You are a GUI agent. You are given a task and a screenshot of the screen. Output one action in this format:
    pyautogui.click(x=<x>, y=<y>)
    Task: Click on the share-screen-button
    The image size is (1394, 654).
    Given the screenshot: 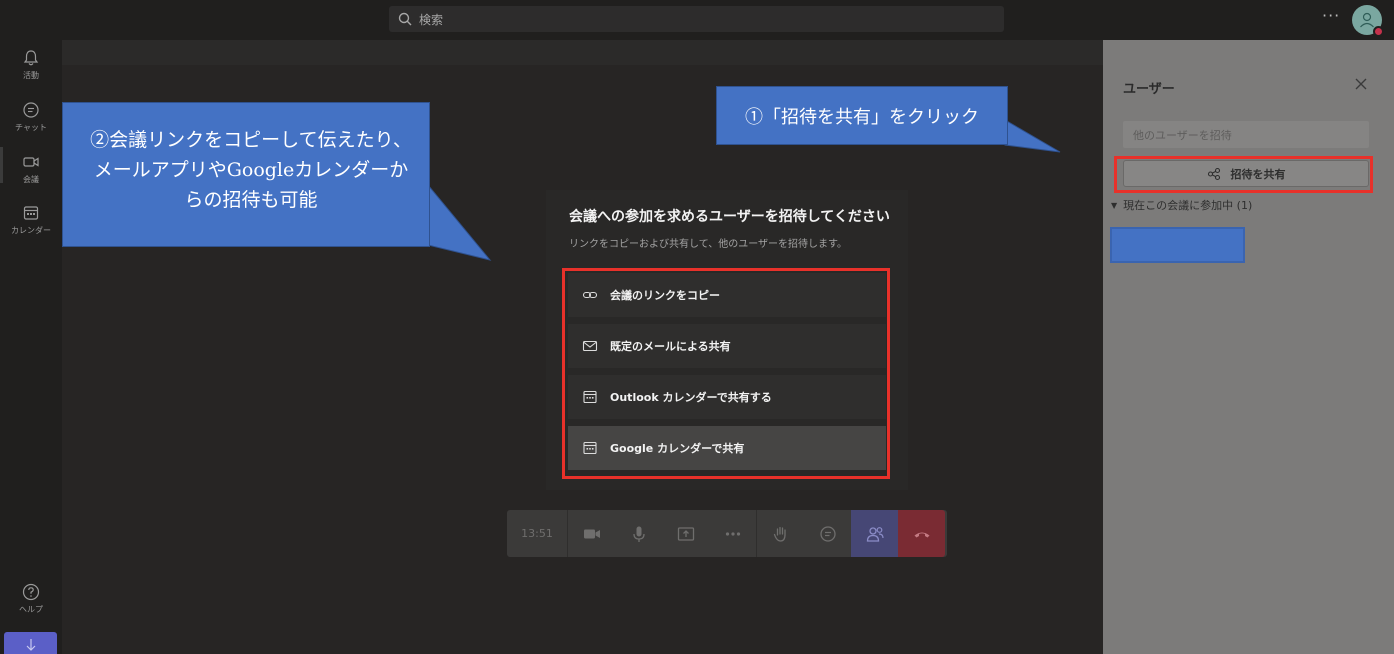 What is the action you would take?
    pyautogui.click(x=685, y=533)
    